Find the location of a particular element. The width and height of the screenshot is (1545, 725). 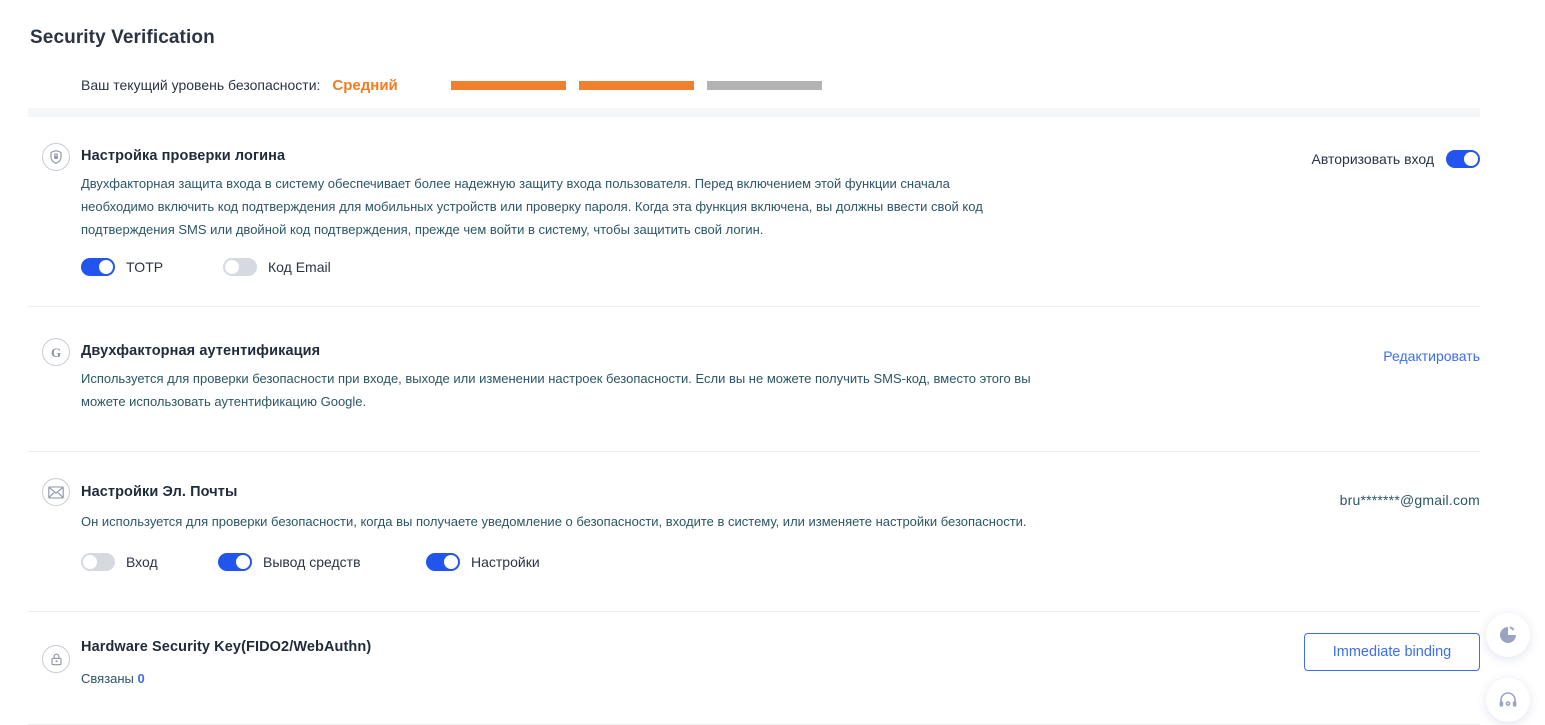

toggle-label-totp: TOTP is located at coordinates (145, 267).